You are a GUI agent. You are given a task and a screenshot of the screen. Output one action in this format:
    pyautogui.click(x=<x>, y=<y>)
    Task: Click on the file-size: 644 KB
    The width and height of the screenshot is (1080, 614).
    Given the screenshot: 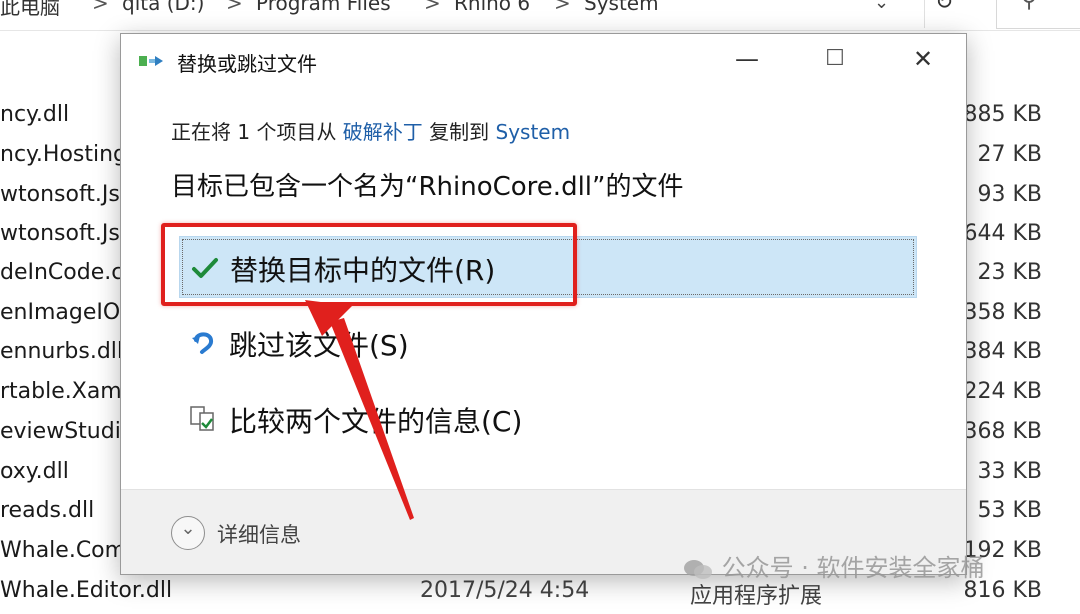 What is the action you would take?
    pyautogui.click(x=1002, y=233)
    